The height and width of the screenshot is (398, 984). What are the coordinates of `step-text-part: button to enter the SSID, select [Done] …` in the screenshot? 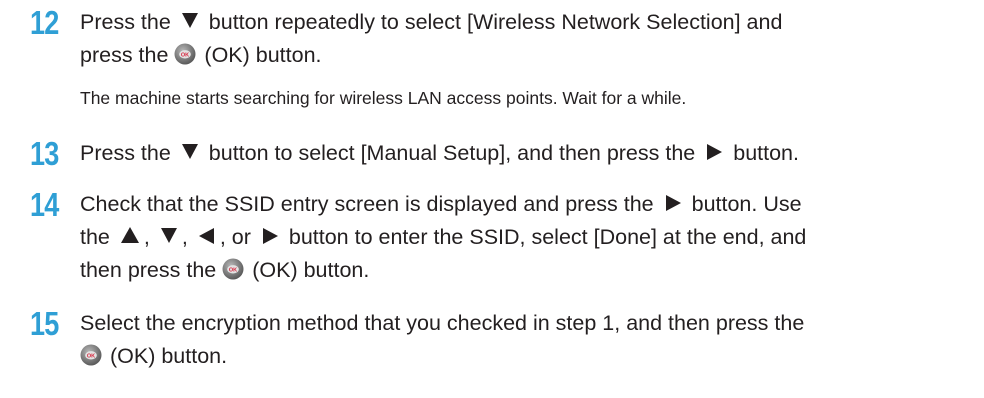 It's located at (547, 237).